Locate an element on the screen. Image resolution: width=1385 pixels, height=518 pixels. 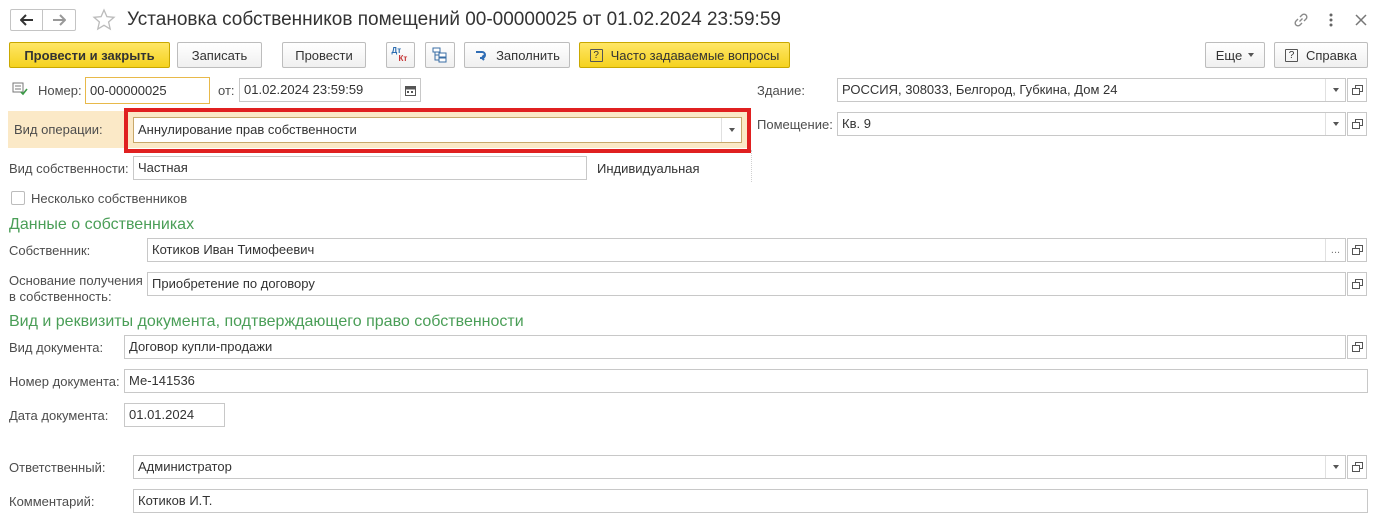
building-label: Здание: is located at coordinates (781, 90).